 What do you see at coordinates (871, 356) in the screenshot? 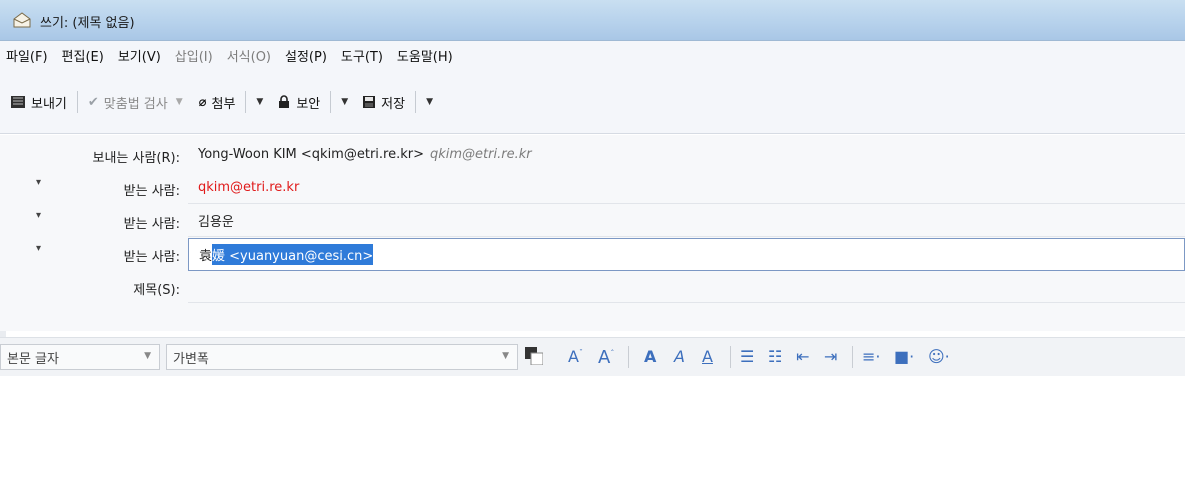
I see `align-icon: ≡·` at bounding box center [871, 356].